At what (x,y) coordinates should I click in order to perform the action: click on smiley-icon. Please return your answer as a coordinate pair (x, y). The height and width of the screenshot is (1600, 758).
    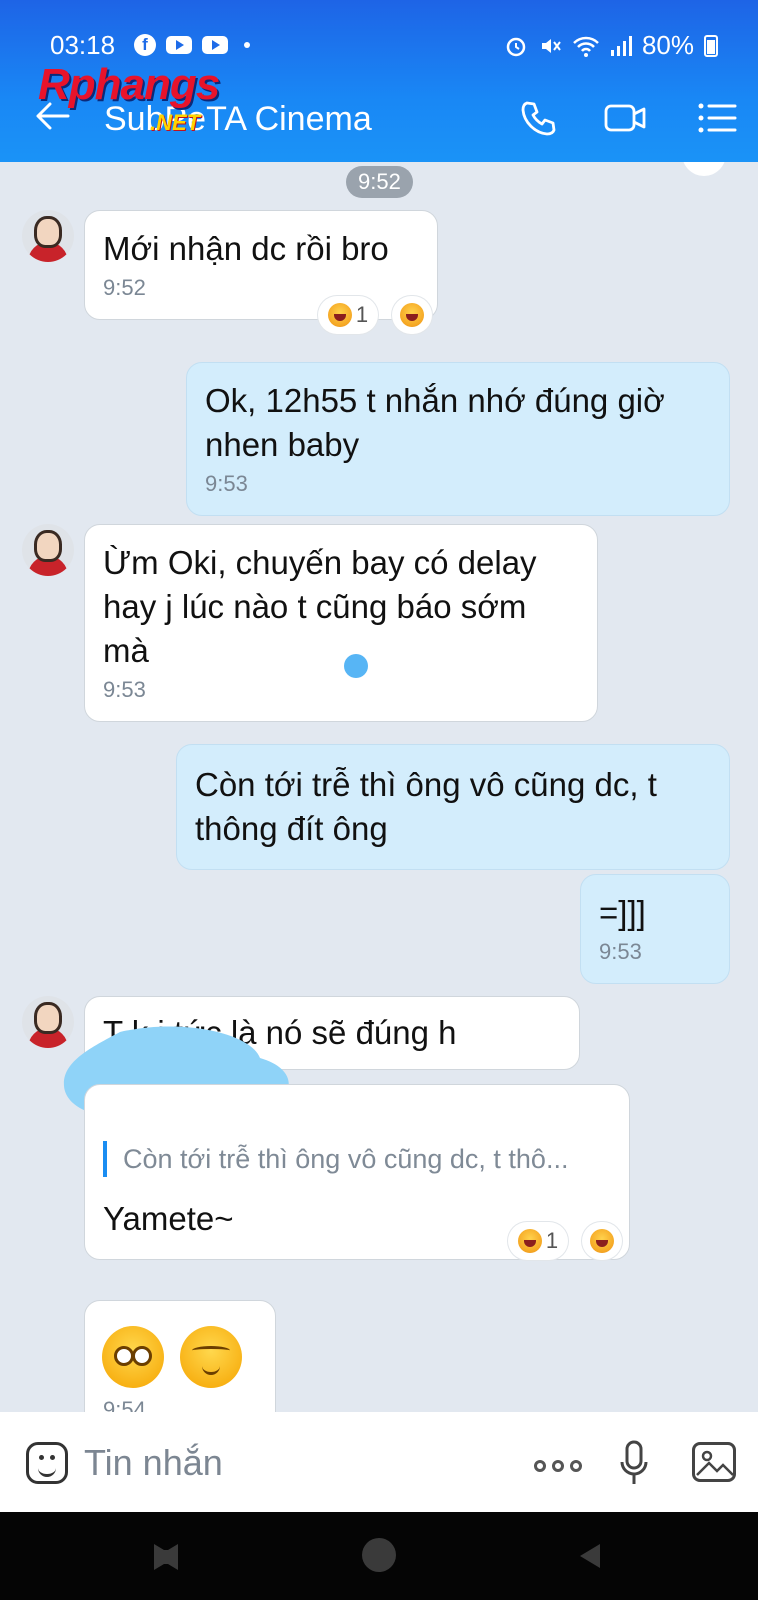
    Looking at the image, I should click on (47, 1463).